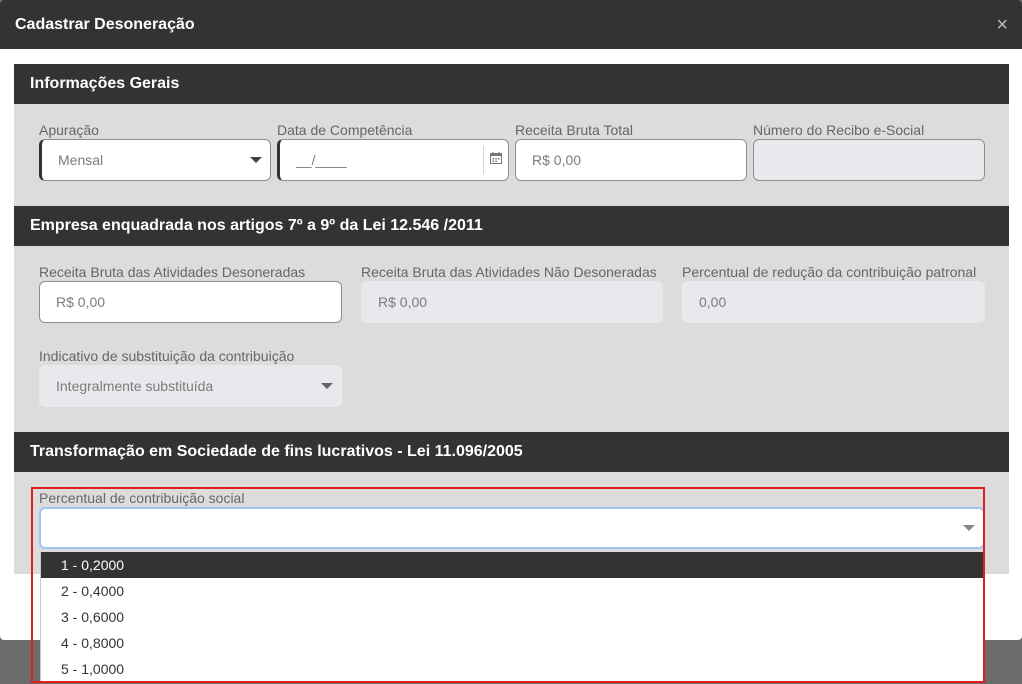  What do you see at coordinates (105, 83) in the screenshot?
I see `section-title: Informações Gerais` at bounding box center [105, 83].